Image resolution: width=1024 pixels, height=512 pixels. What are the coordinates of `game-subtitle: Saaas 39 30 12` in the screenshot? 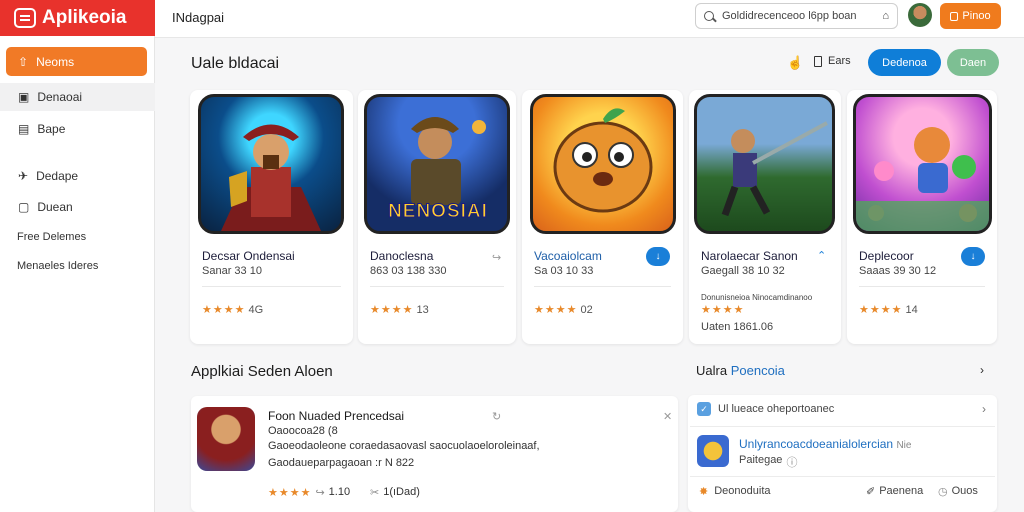 It's located at (898, 271).